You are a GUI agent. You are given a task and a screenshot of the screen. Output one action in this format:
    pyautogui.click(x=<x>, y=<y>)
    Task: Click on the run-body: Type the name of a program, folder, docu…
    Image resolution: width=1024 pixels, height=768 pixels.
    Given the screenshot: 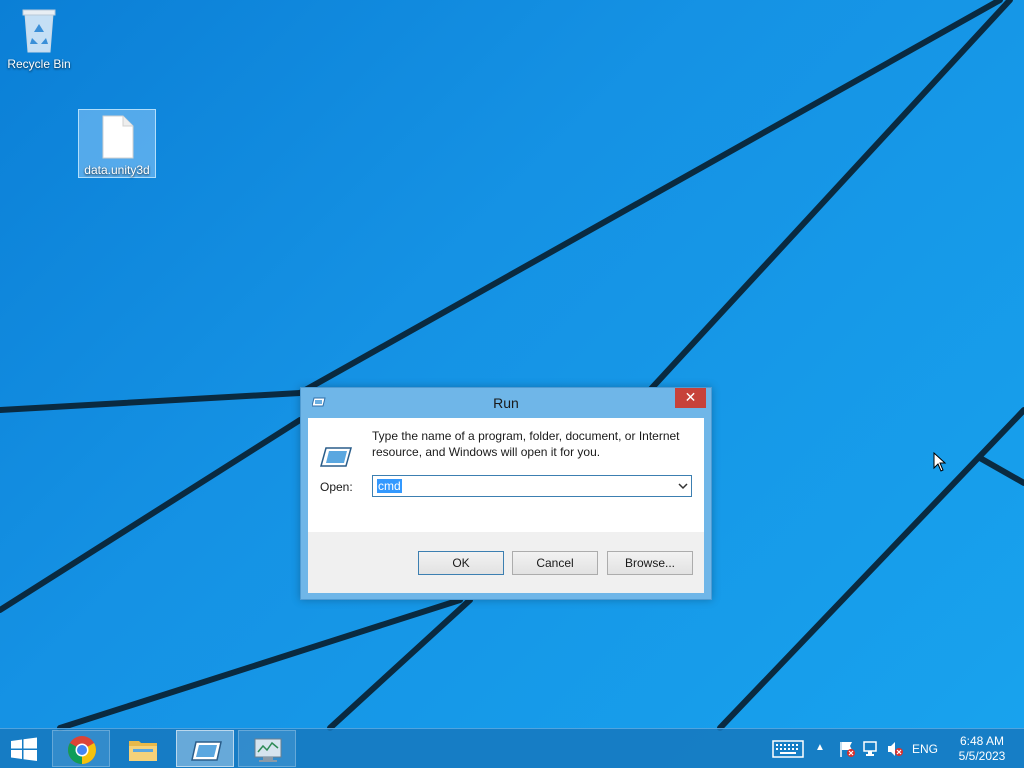 What is the action you would take?
    pyautogui.click(x=506, y=505)
    